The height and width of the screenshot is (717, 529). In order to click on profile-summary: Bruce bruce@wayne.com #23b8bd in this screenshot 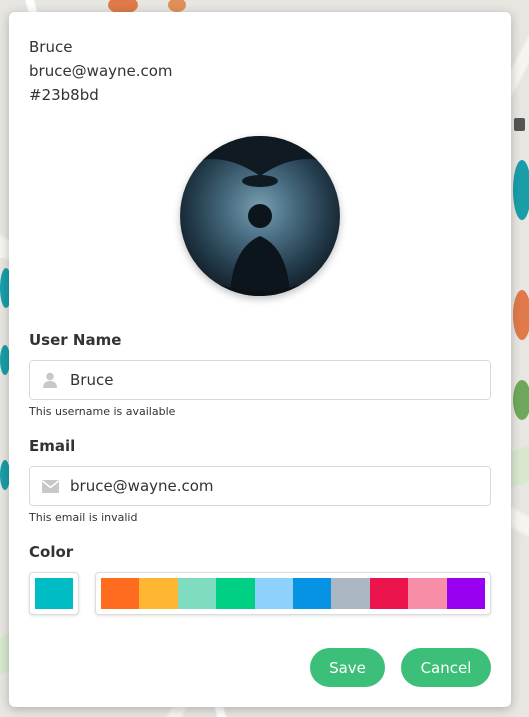, I will do `click(101, 71)`.